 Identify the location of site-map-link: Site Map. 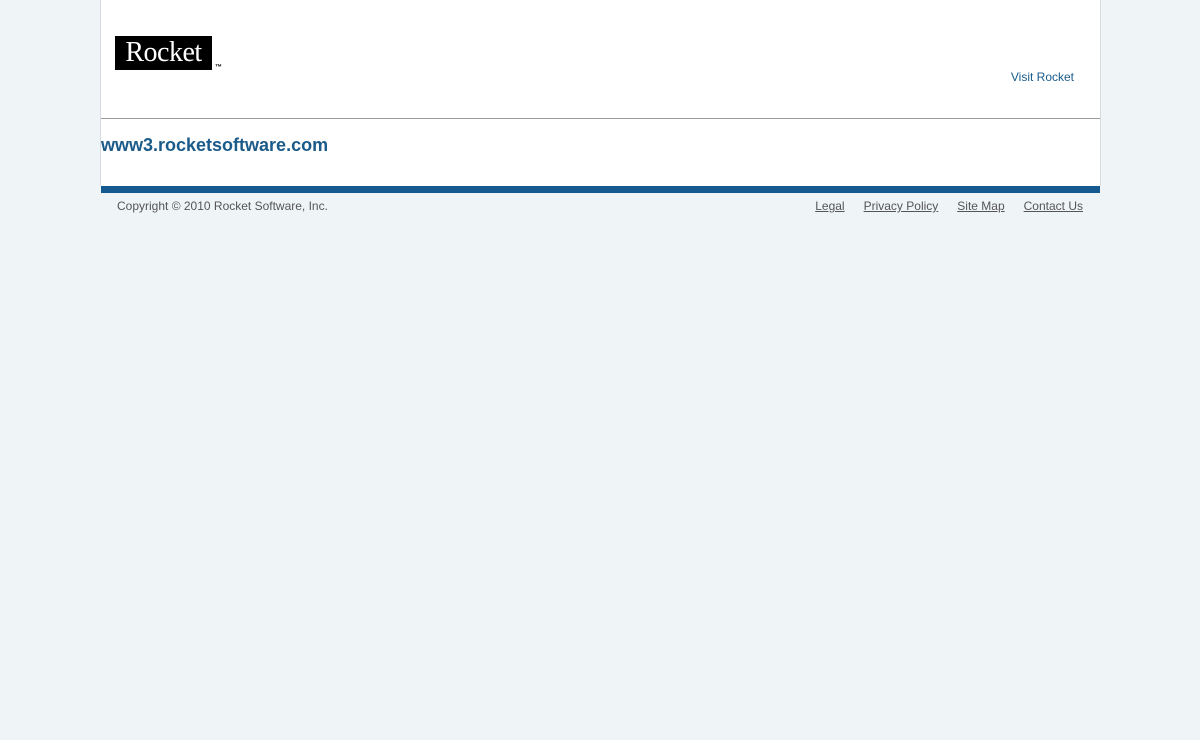
(980, 206).